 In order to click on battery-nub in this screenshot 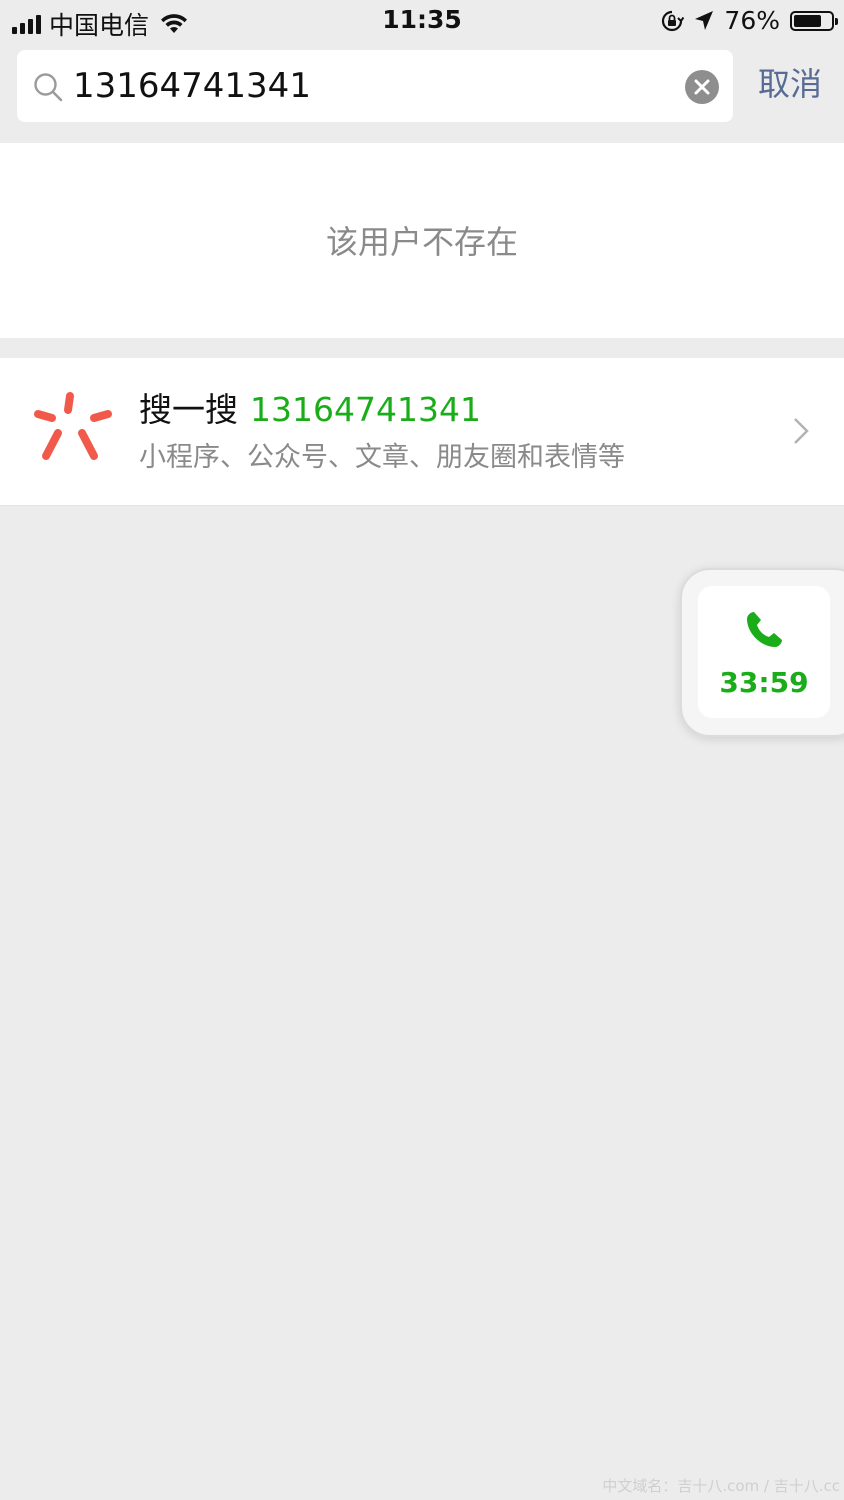, I will do `click(836, 21)`.